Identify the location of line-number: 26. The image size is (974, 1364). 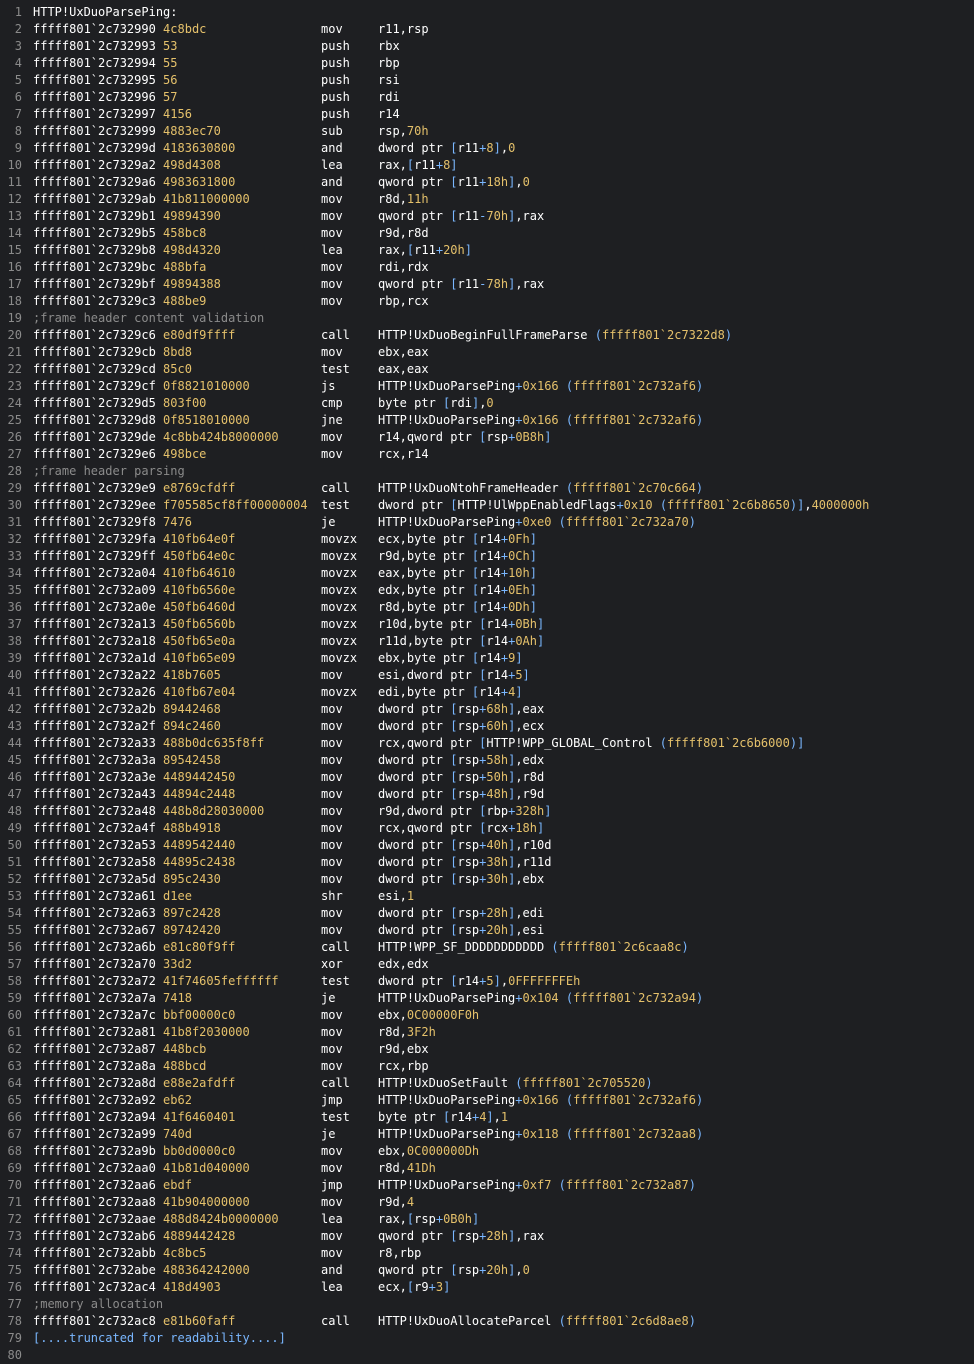
(14, 437).